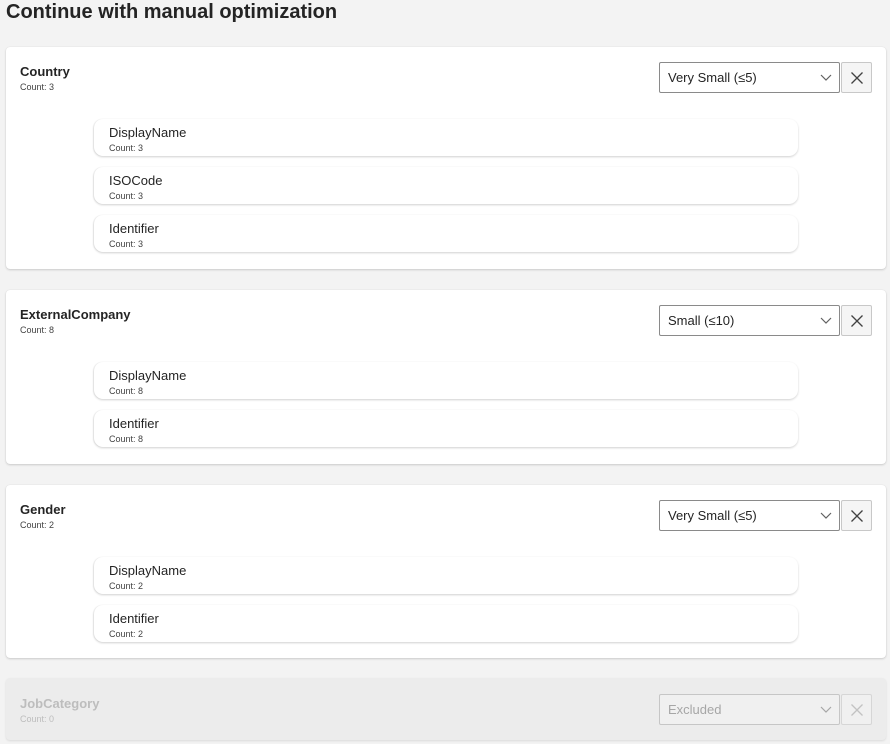 The height and width of the screenshot is (744, 890). Describe the element at coordinates (136, 180) in the screenshot. I see `field-name: ISOCode` at that location.